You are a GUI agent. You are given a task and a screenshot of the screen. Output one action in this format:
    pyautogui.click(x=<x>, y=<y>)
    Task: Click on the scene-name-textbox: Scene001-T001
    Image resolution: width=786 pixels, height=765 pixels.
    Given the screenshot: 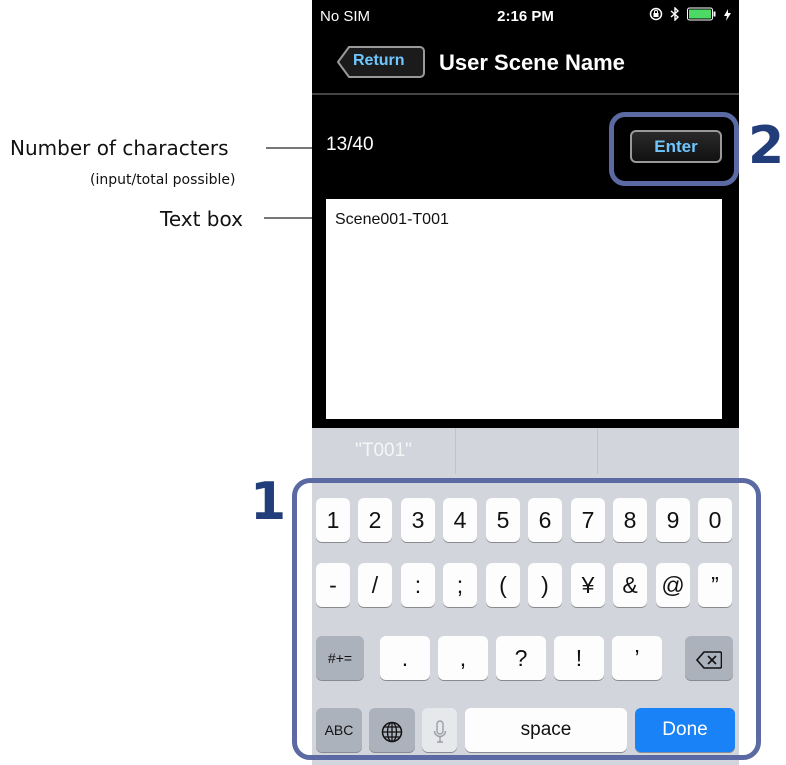 What is the action you would take?
    pyautogui.click(x=524, y=309)
    